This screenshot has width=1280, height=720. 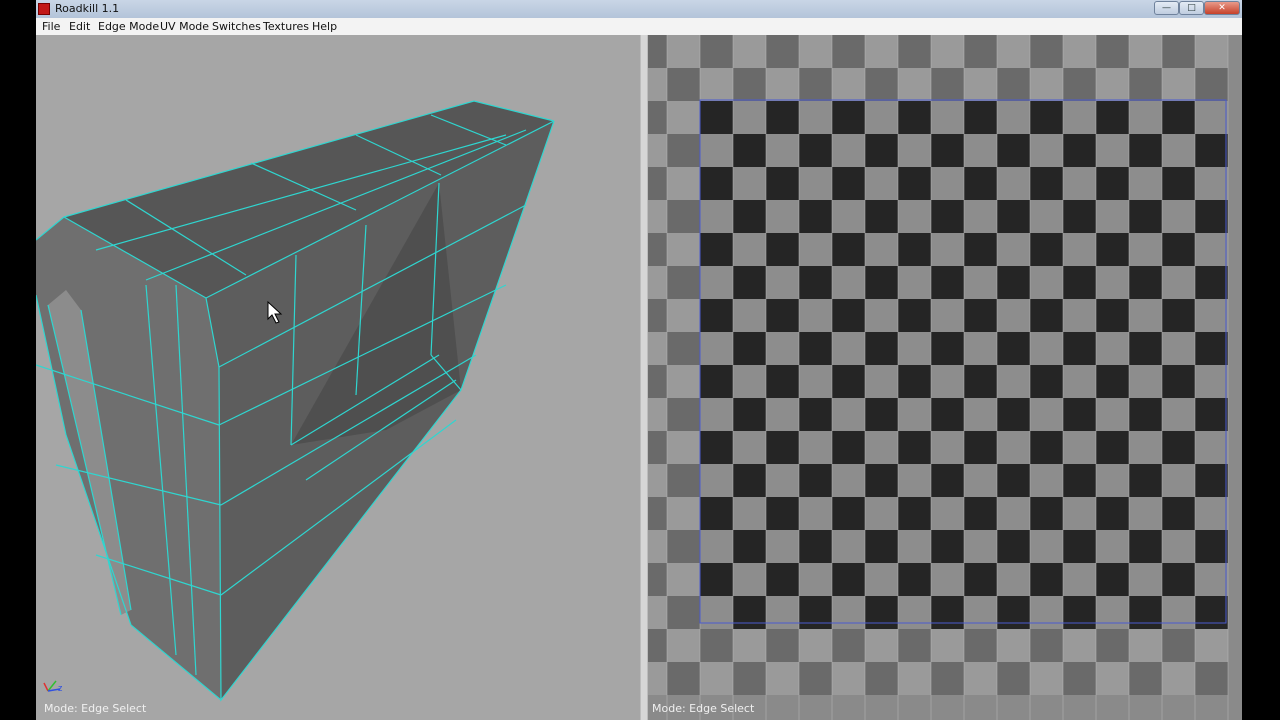 I want to click on menu-edit: Edit, so click(x=79, y=26).